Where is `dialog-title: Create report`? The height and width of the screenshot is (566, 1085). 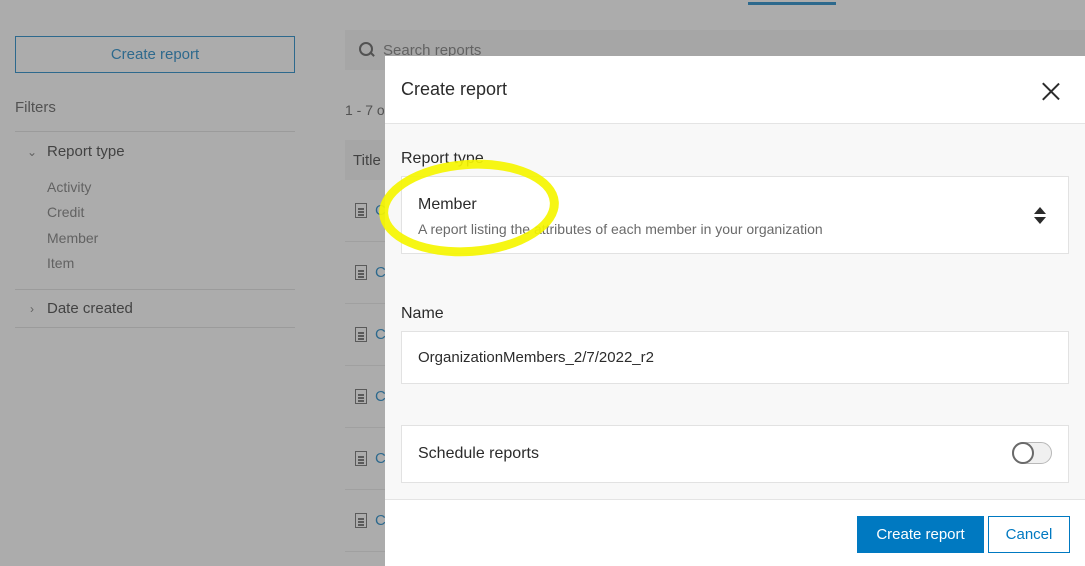 dialog-title: Create report is located at coordinates (454, 89).